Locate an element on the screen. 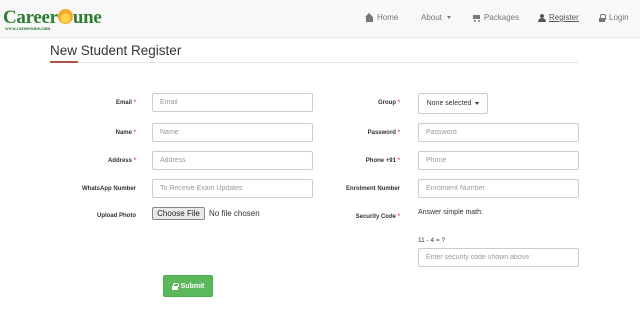 The height and width of the screenshot is (314, 640). nav-home: Home is located at coordinates (382, 17).